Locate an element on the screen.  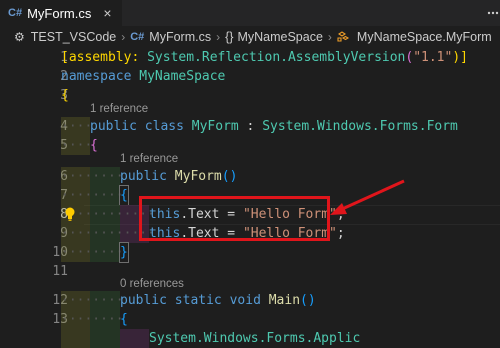
editor-tab-bar: C# MyForm.cs × is located at coordinates (250, 13).